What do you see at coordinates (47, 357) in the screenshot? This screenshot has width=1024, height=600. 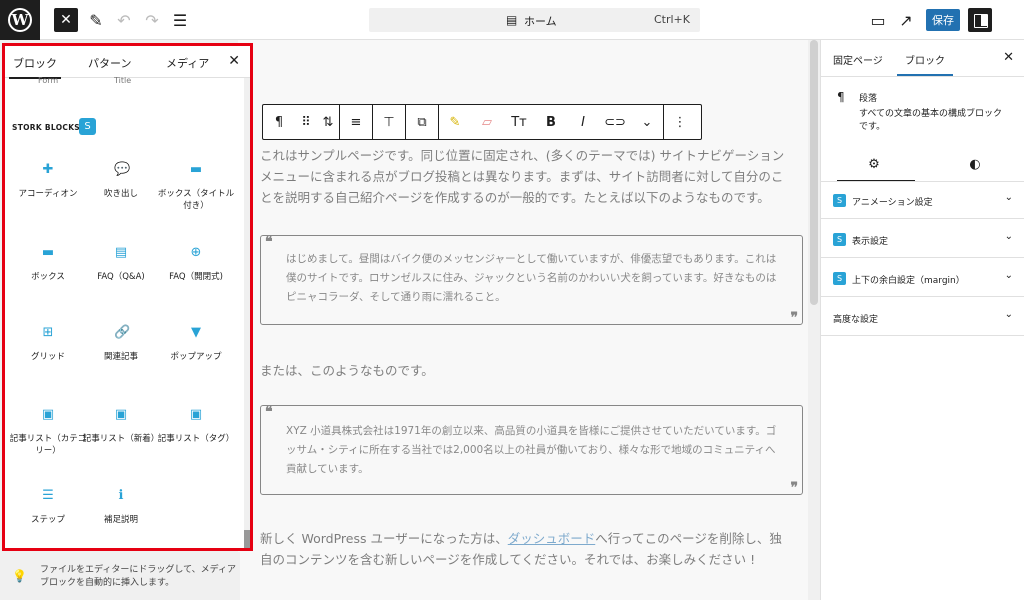 I see `block-label: グリッド` at bounding box center [47, 357].